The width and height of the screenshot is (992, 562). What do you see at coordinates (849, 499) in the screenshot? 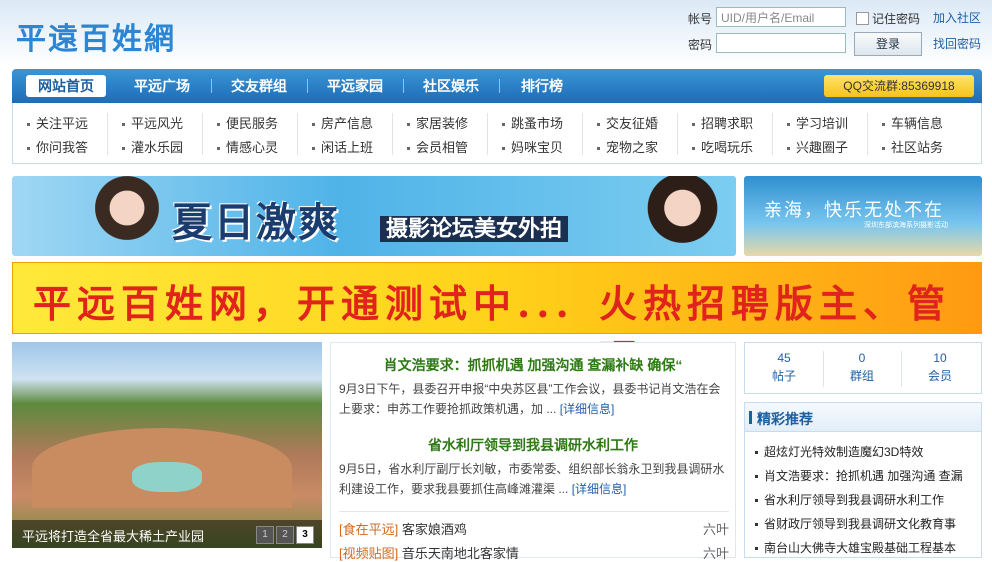
I see `recommend-item: 省水利厅领导到我县调研水利工作` at bounding box center [849, 499].